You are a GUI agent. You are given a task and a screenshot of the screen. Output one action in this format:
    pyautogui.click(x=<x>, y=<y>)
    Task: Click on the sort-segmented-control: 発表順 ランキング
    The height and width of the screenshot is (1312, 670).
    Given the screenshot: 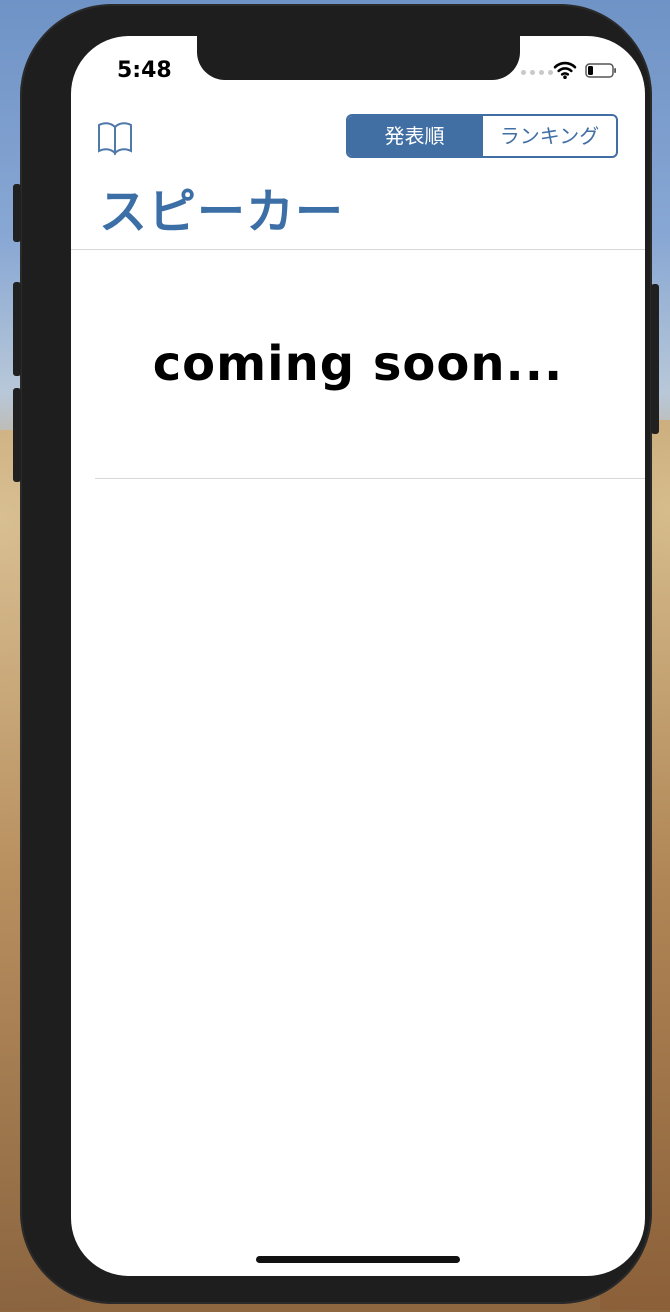 What is the action you would take?
    pyautogui.click(x=482, y=136)
    